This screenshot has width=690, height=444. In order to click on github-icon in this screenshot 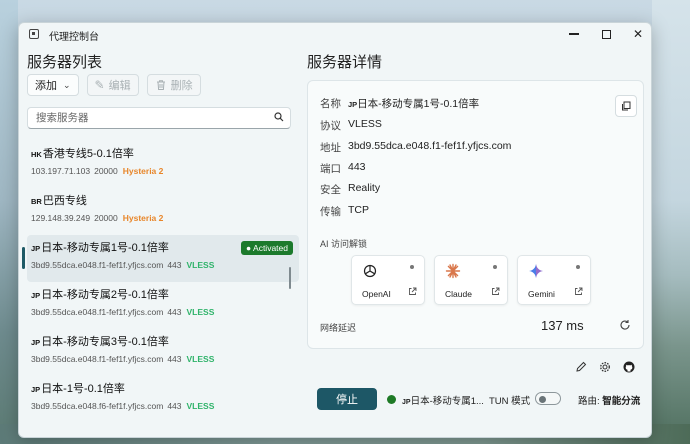, I will do `click(629, 367)`.